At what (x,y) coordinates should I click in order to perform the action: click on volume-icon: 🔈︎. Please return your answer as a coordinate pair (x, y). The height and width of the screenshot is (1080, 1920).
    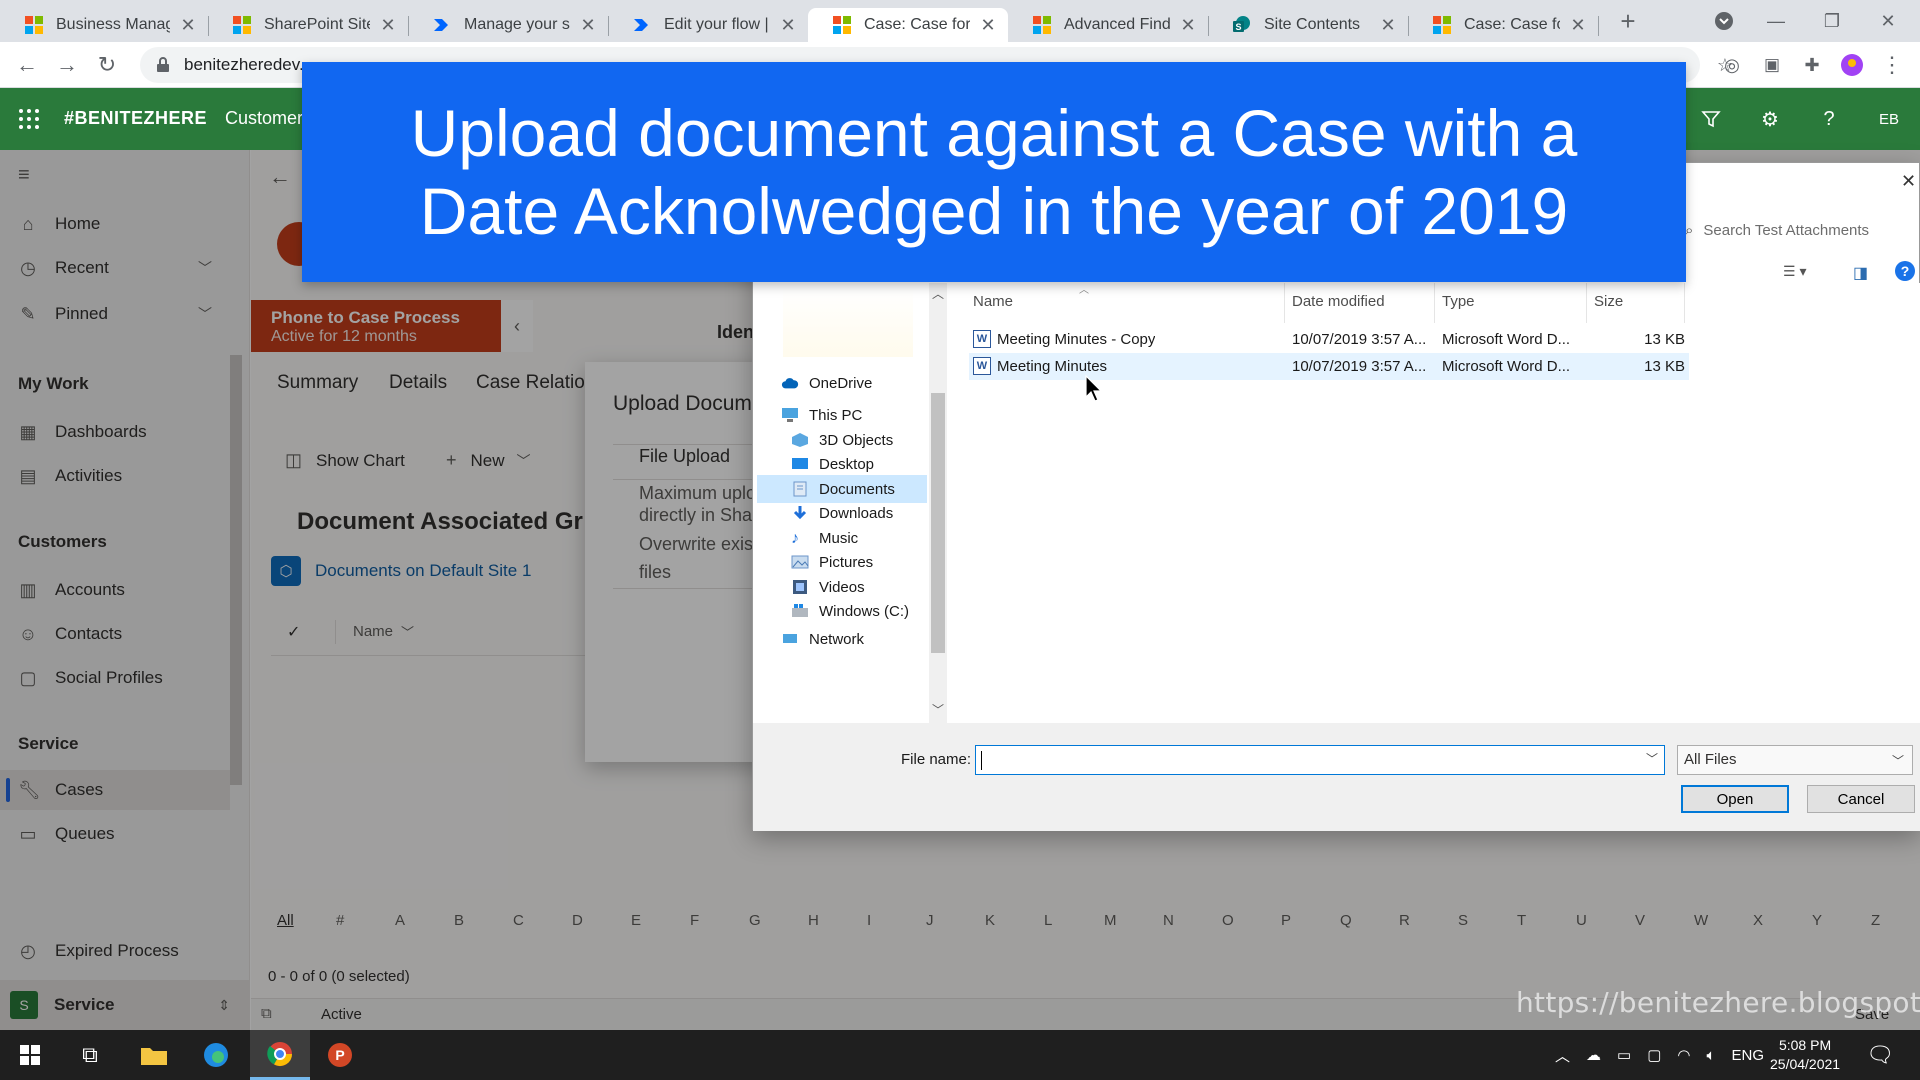
    Looking at the image, I should click on (1710, 1055).